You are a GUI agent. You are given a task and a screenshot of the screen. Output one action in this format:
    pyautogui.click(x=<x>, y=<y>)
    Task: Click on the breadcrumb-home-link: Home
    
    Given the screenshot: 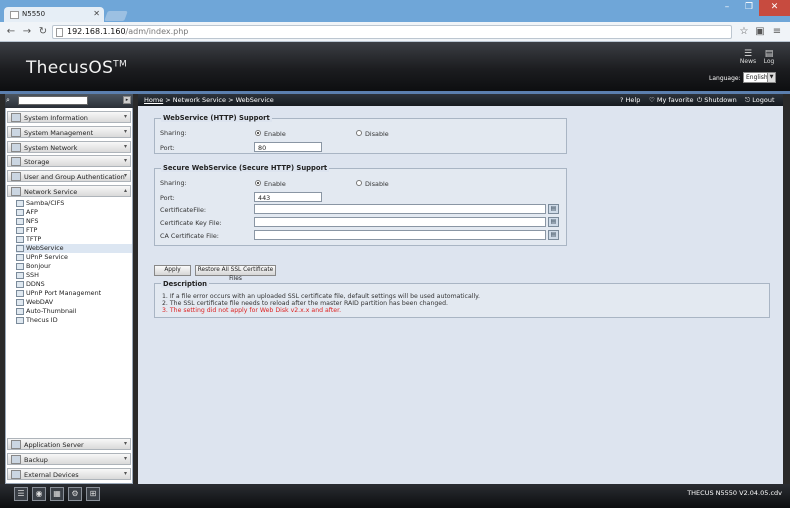 What is the action you would take?
    pyautogui.click(x=153, y=100)
    